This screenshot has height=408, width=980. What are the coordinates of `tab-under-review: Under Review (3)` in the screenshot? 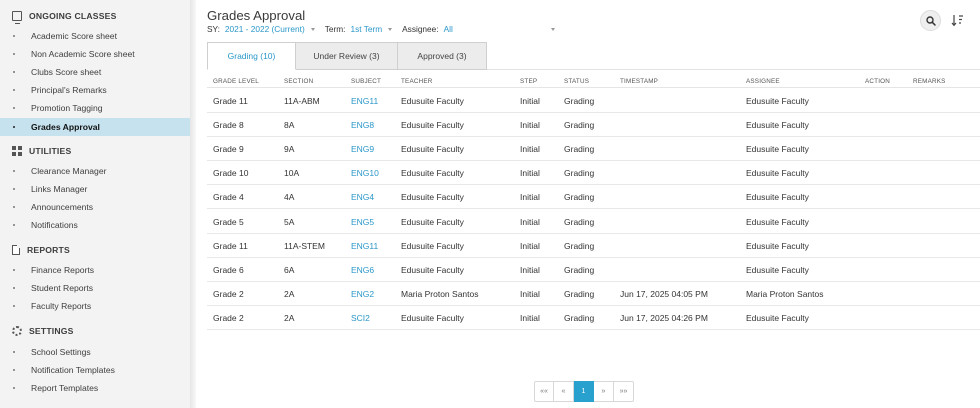 It's located at (347, 56).